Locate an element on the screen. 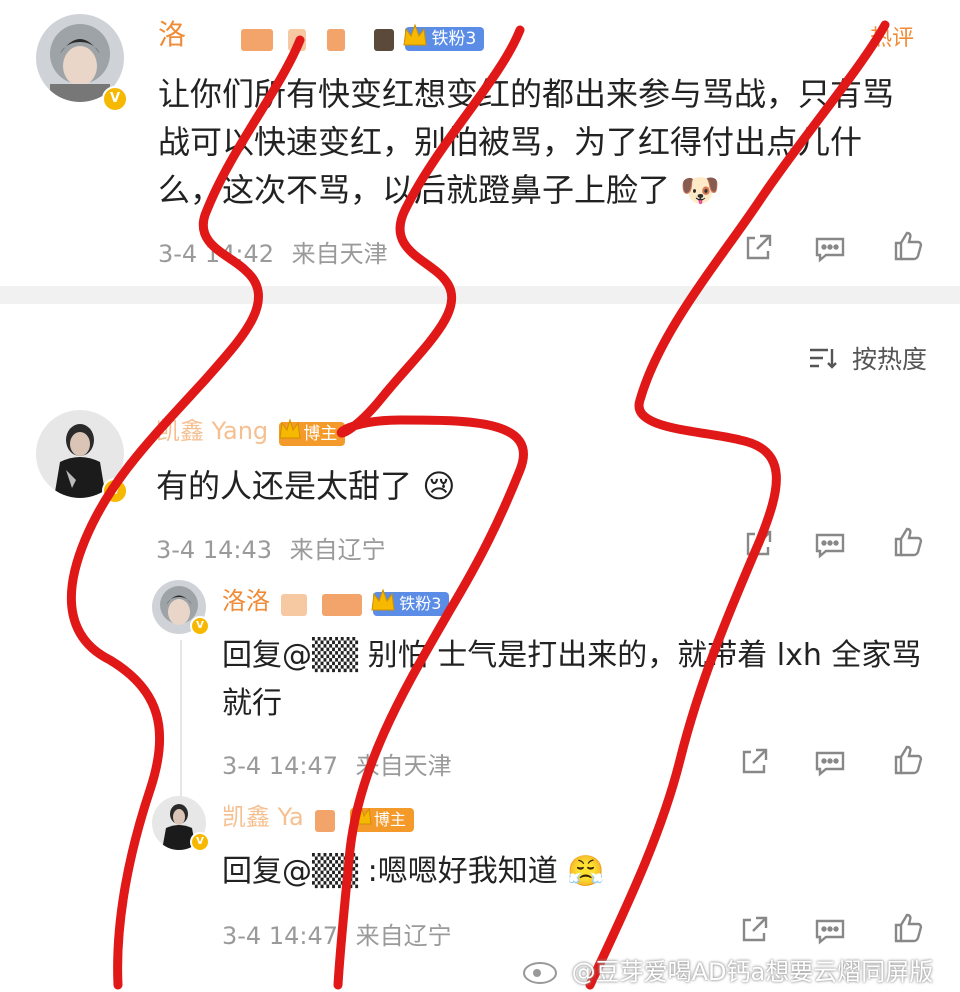 This screenshot has width=960, height=992. username: 洛洛 is located at coordinates (246, 601).